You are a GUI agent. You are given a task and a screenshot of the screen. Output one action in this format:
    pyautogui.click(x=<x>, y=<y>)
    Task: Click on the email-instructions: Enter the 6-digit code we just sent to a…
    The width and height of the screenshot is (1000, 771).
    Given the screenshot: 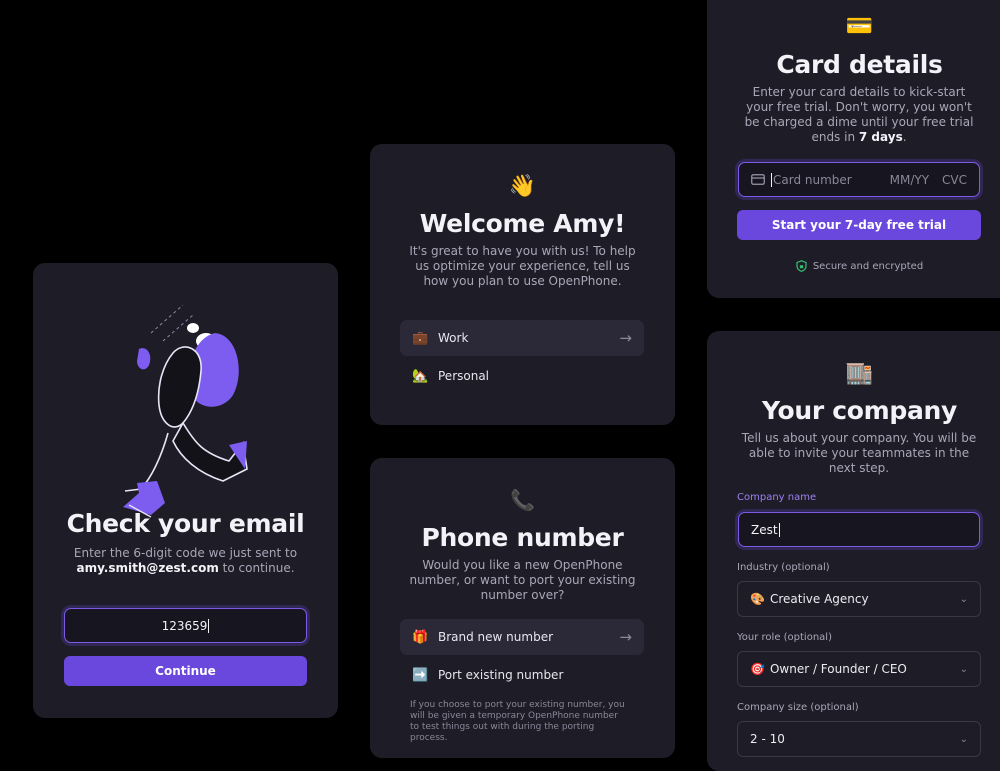 What is the action you would take?
    pyautogui.click(x=185, y=561)
    